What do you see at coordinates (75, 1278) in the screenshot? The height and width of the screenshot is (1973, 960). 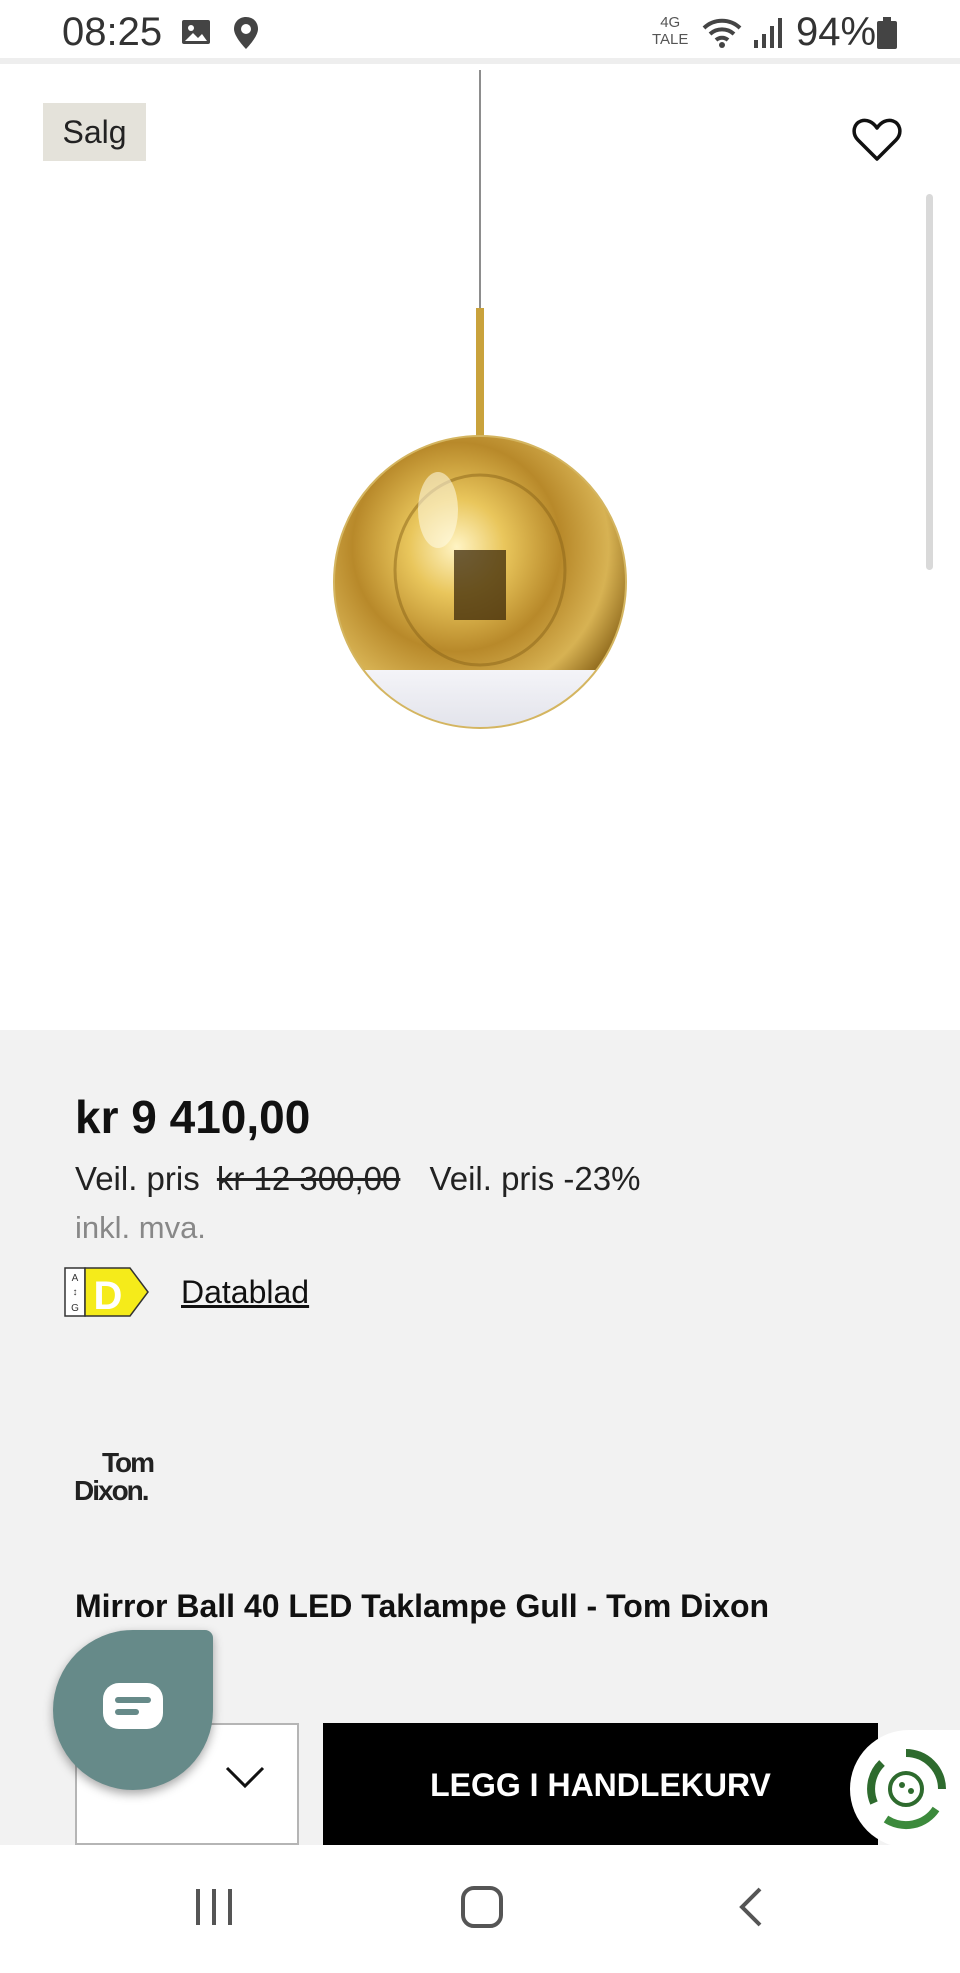 I see `energy-scale-top: A` at bounding box center [75, 1278].